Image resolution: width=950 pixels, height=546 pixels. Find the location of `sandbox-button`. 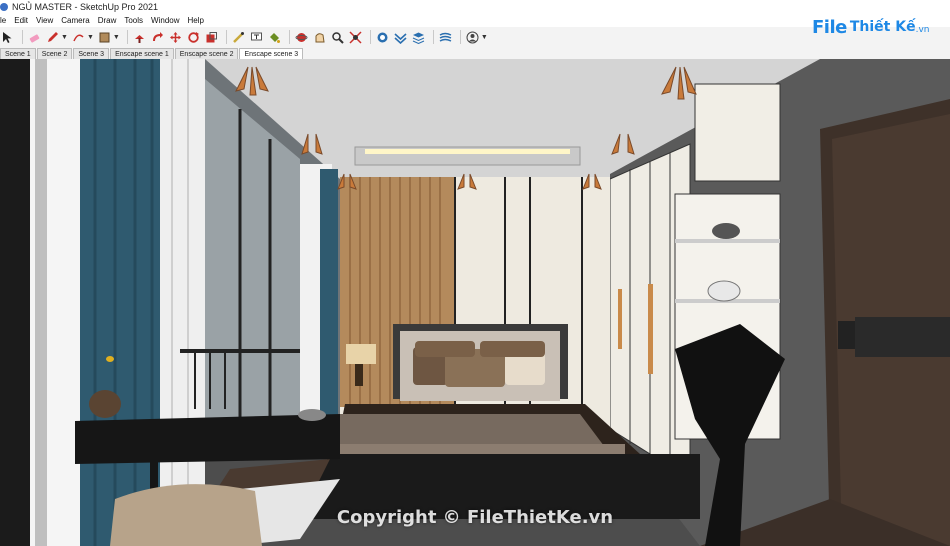

sandbox-button is located at coordinates (445, 37).